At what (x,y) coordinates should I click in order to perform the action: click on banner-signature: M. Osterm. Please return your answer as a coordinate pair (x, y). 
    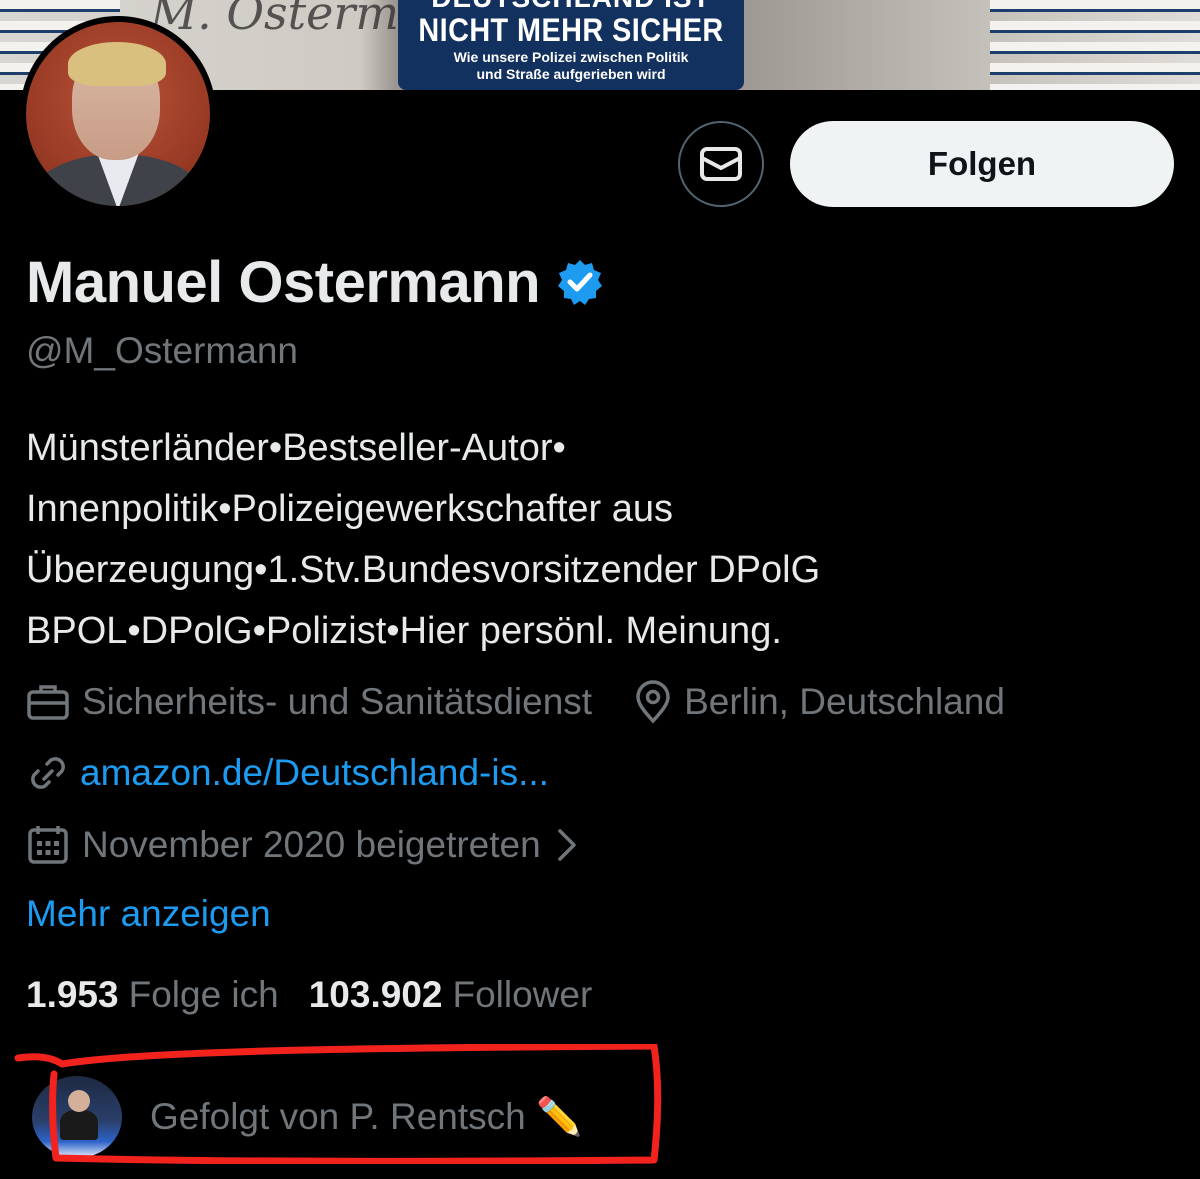
    Looking at the image, I should click on (274, 20).